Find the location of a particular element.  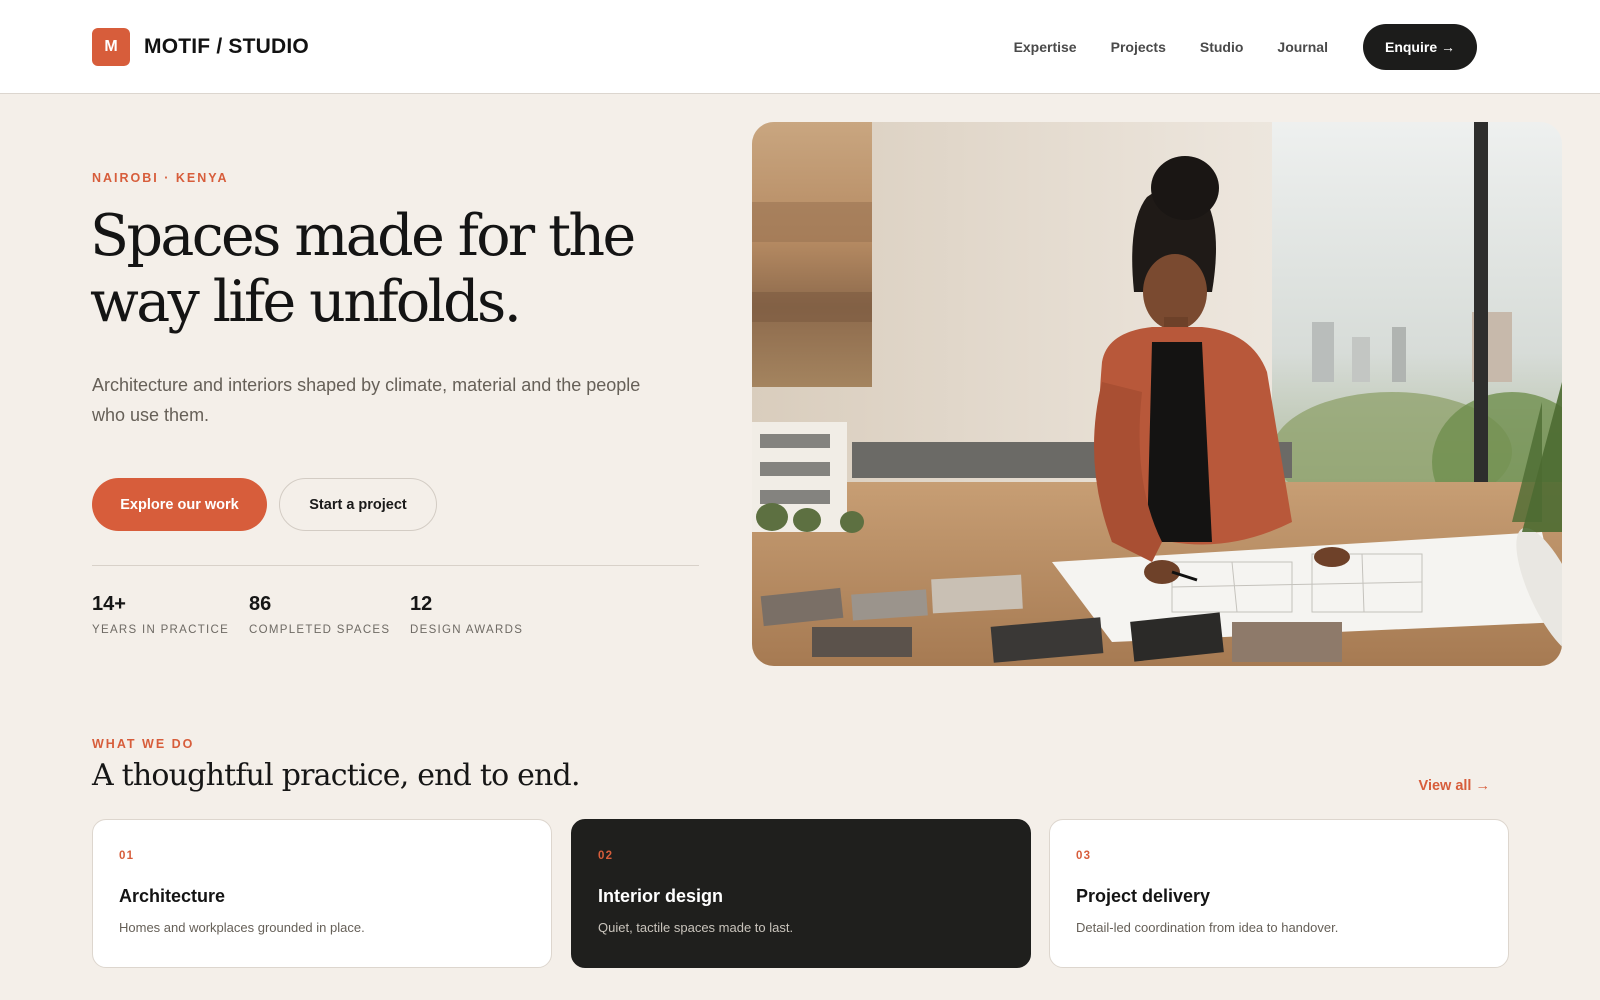

card-title: Project delivery is located at coordinates (1143, 896).